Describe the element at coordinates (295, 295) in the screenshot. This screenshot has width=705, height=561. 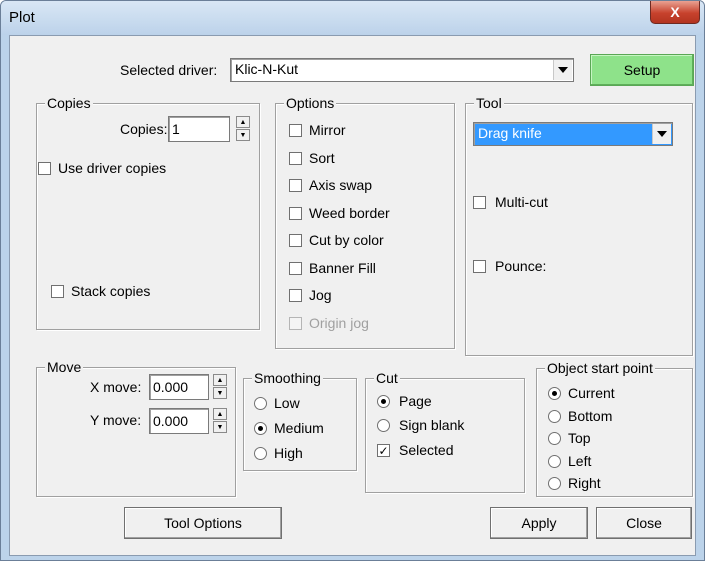
I see `option-checkbox-jog` at that location.